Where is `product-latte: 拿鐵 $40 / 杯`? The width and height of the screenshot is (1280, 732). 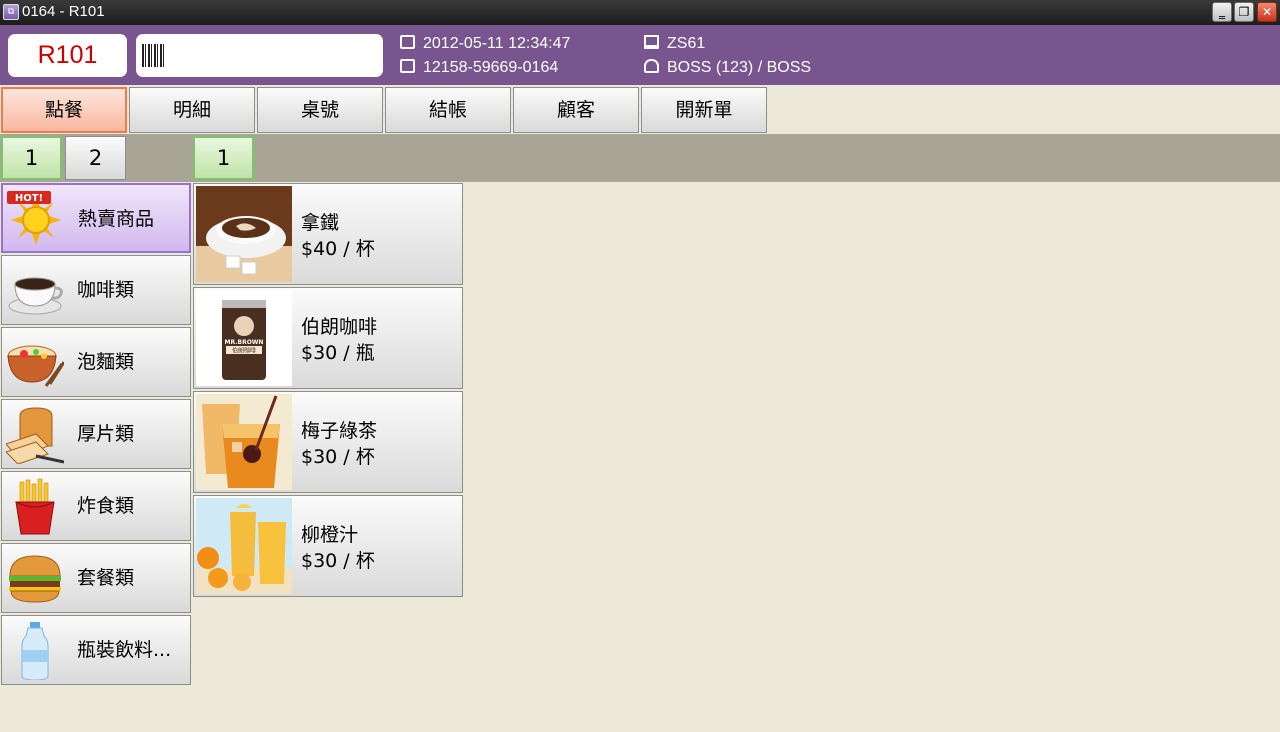 product-latte: 拿鐵 $40 / 杯 is located at coordinates (328, 234).